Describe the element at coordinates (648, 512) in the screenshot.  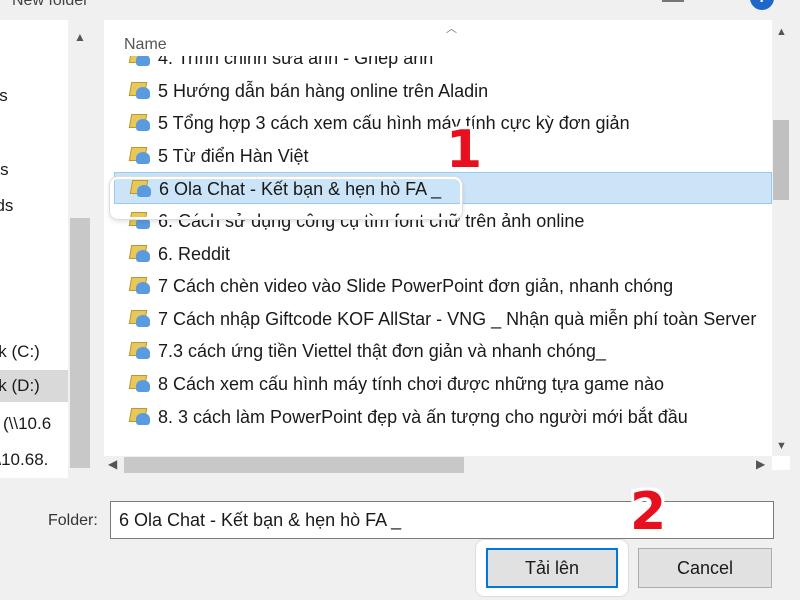
I see `step-badge-2: 2` at that location.